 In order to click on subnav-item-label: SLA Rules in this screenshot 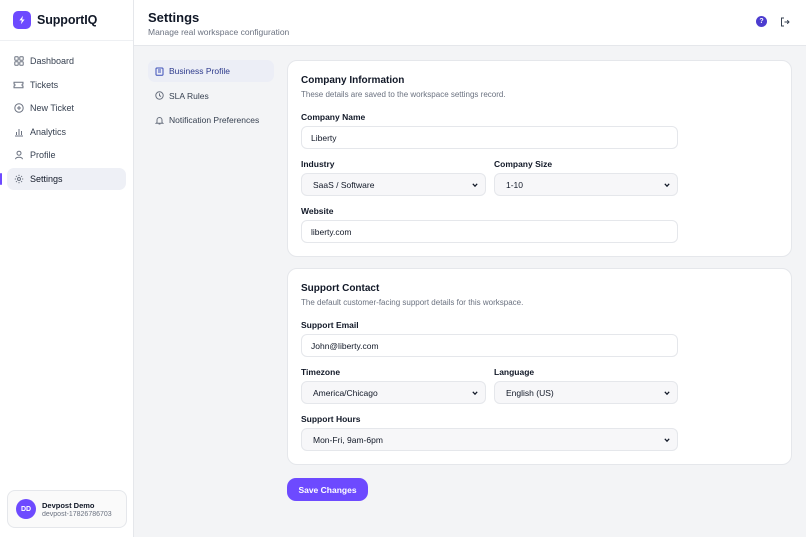, I will do `click(189, 95)`.